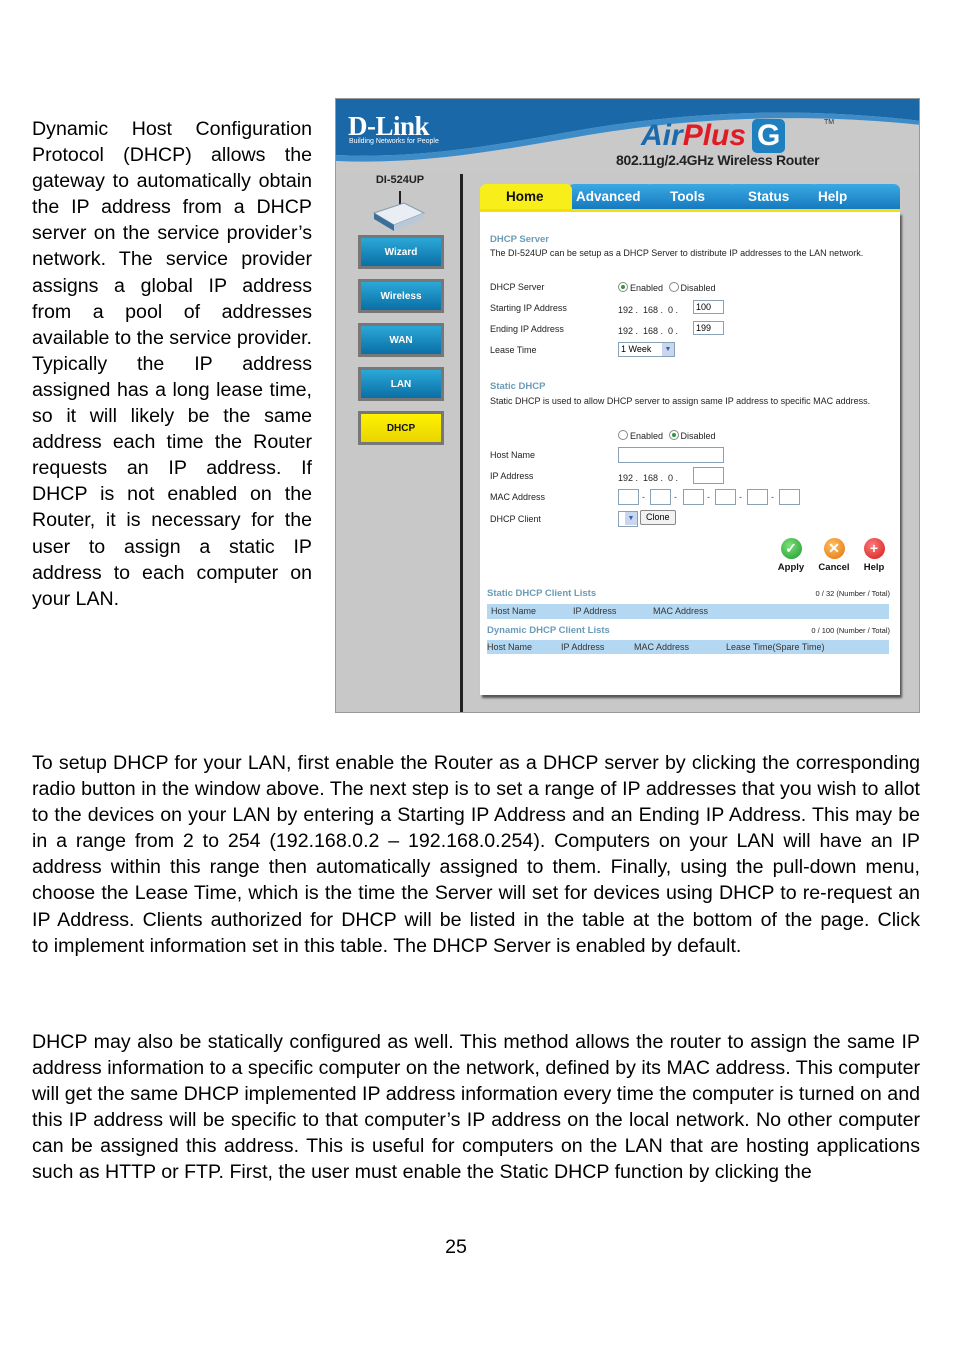  What do you see at coordinates (517, 287) in the screenshot?
I see `dhcp-server-label: DHCP Server` at bounding box center [517, 287].